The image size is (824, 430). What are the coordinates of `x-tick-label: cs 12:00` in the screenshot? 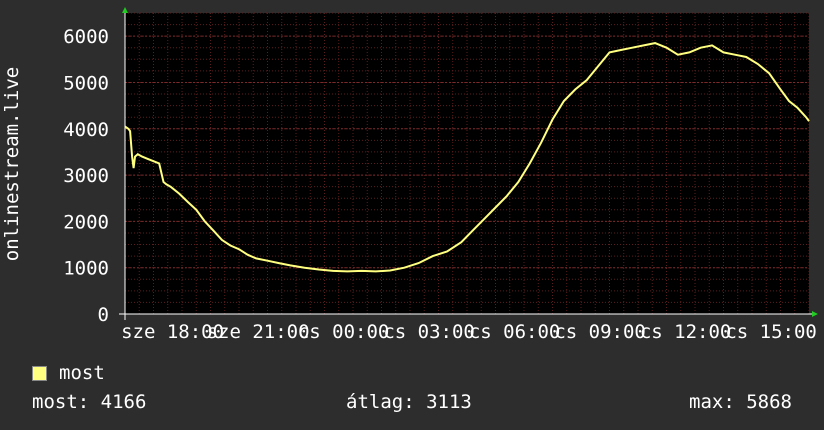 It's located at (686, 332).